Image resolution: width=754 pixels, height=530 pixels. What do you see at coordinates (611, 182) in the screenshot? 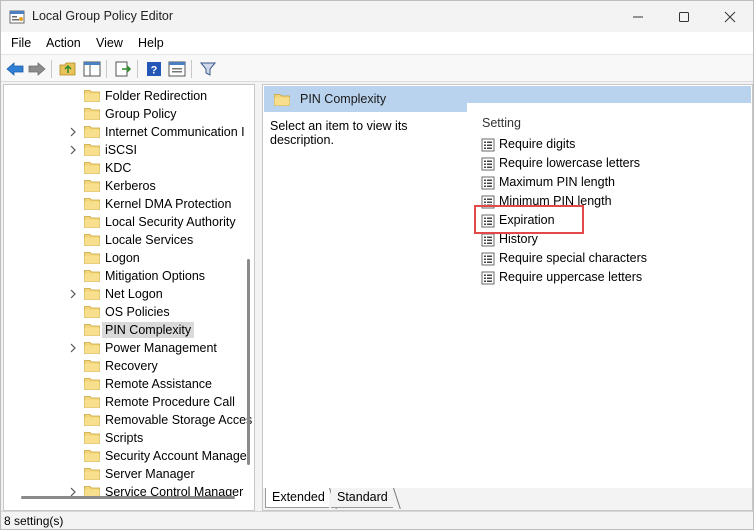
I see `setting-row: Maximum PIN length` at bounding box center [611, 182].